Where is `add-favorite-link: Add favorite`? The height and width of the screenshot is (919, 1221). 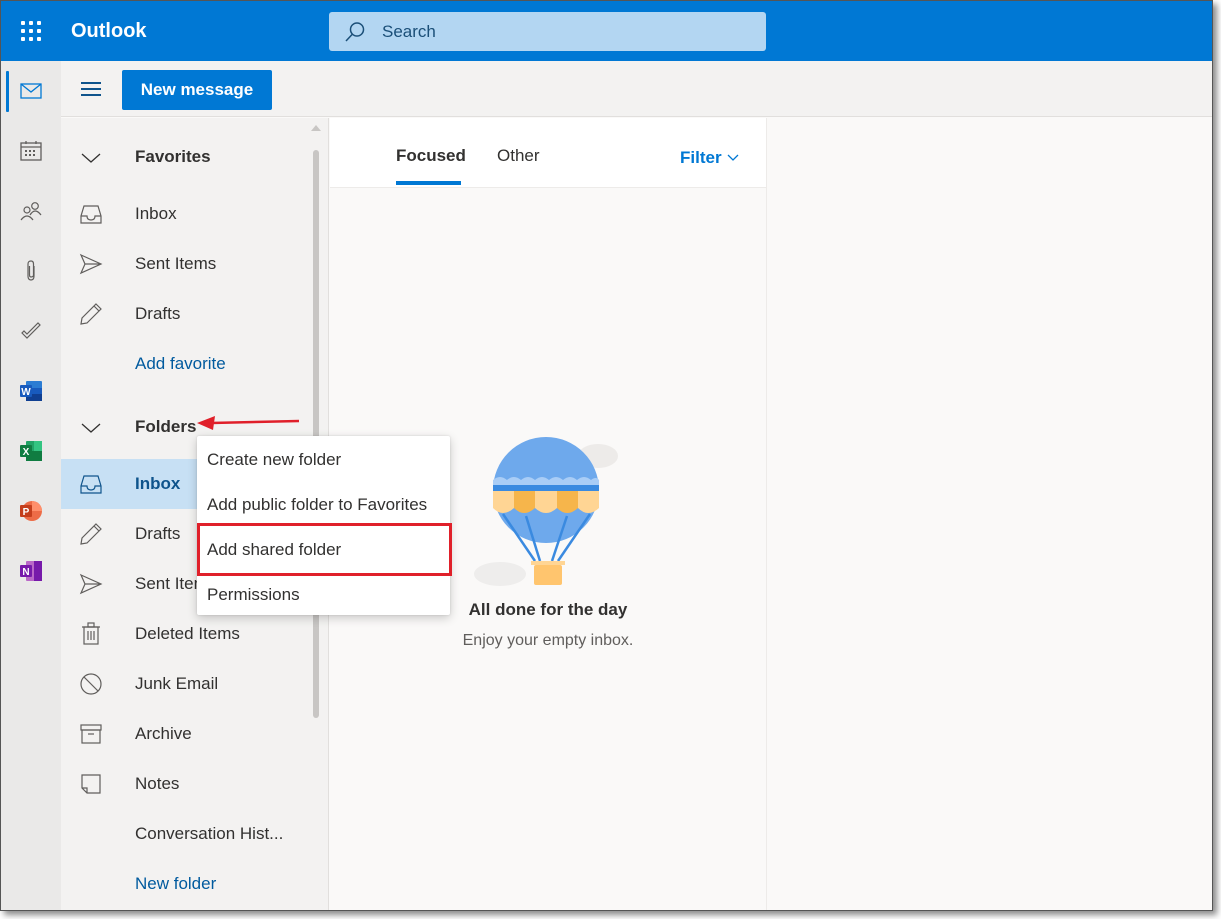 add-favorite-link: Add favorite is located at coordinates (186, 364).